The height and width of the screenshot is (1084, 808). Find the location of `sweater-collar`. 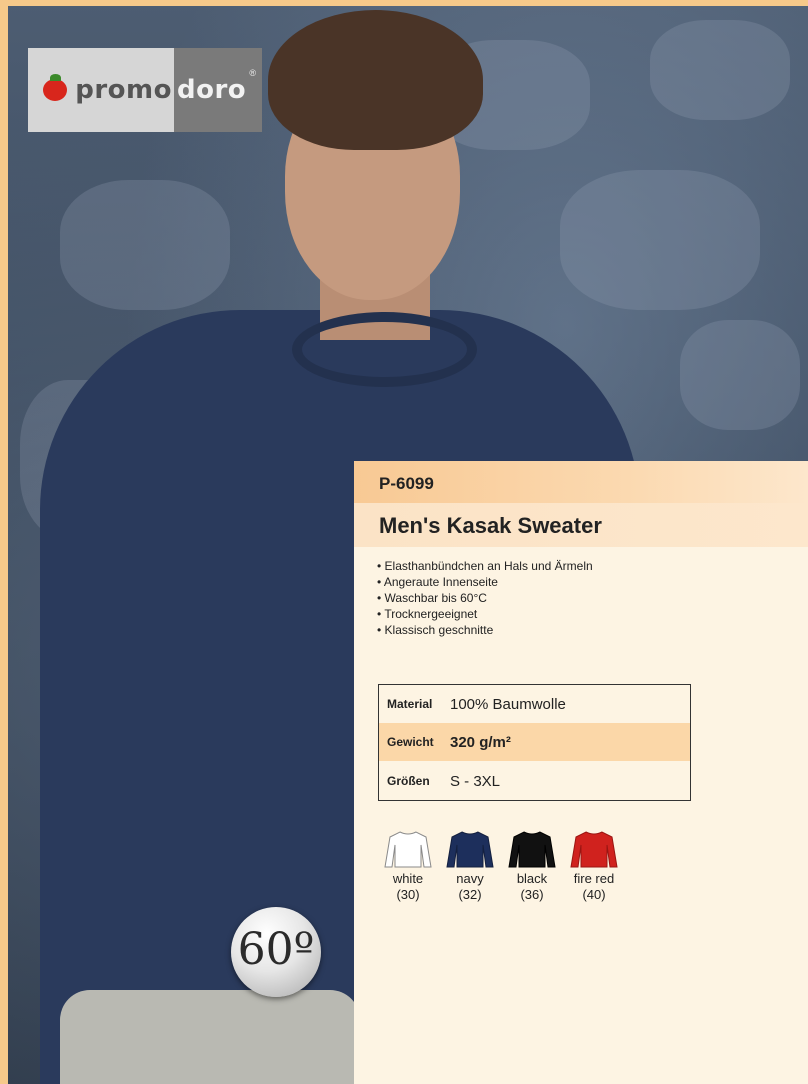

sweater-collar is located at coordinates (384, 349).